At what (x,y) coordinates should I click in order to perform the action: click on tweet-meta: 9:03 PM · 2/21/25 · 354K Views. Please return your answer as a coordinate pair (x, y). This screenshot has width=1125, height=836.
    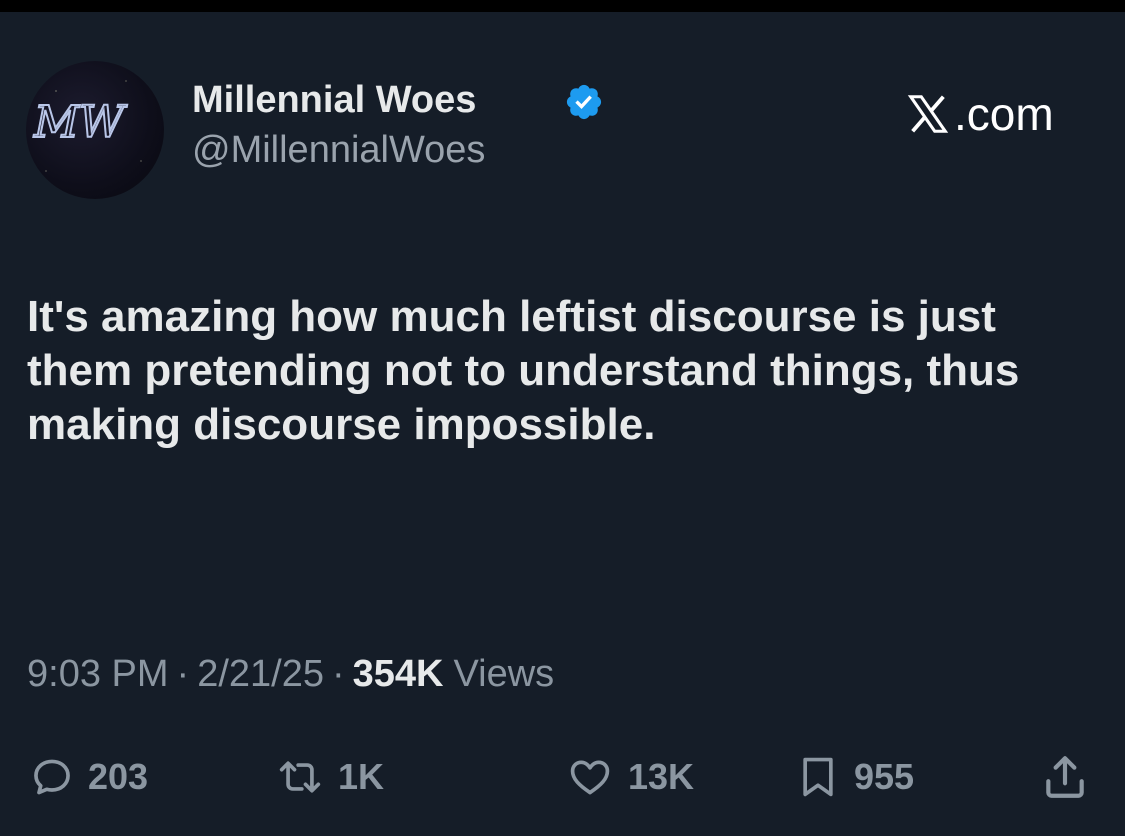
    Looking at the image, I should click on (290, 674).